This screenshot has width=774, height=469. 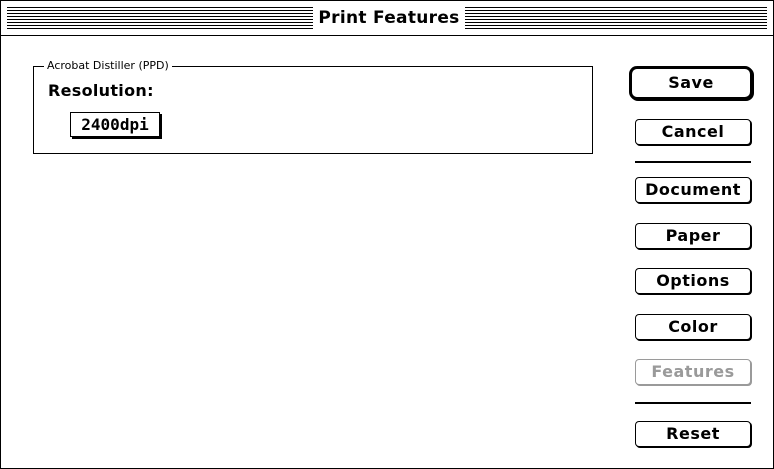 I want to click on divider-top, so click(x=693, y=162).